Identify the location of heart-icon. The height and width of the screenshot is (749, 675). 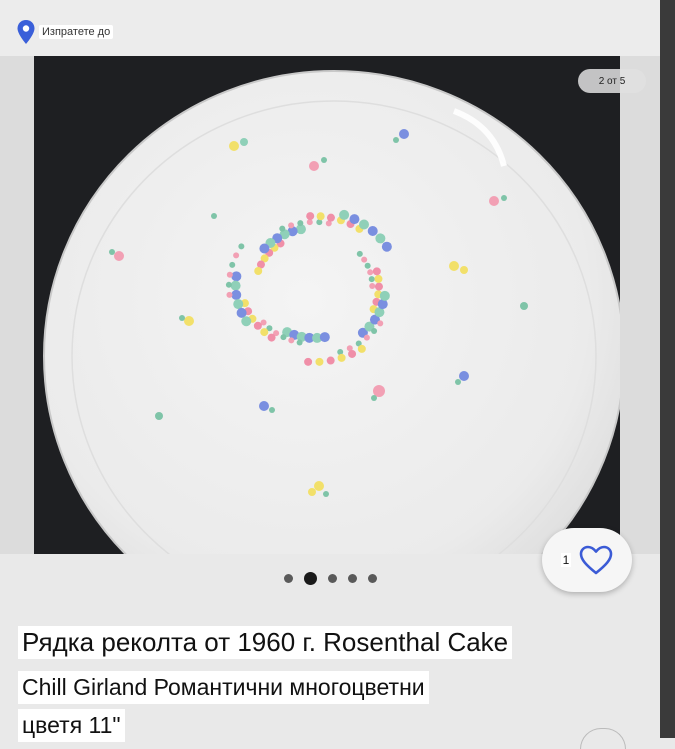
(596, 560).